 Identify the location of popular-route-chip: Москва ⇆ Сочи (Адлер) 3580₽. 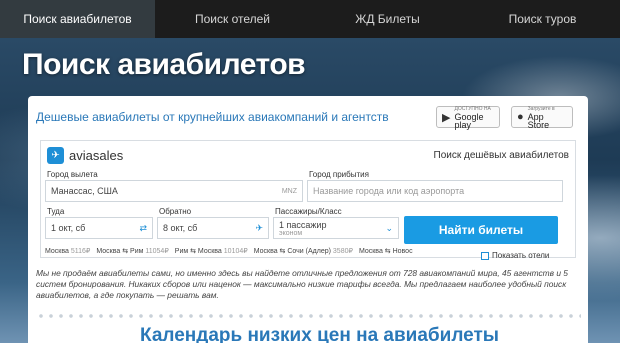
(303, 251).